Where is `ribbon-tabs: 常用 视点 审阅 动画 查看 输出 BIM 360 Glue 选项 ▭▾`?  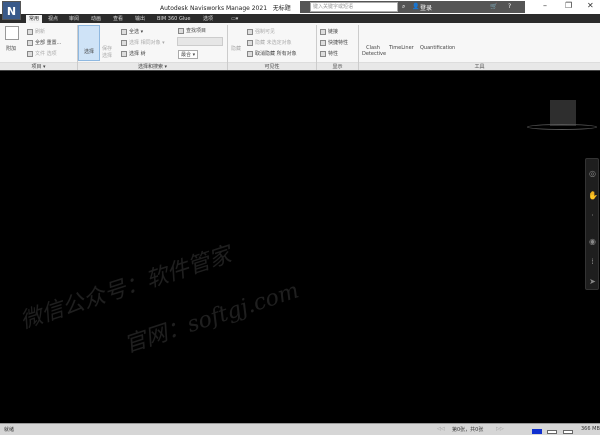 ribbon-tabs: 常用 视点 审阅 动画 查看 输出 BIM 360 Glue 选项 ▭▾ is located at coordinates (300, 18).